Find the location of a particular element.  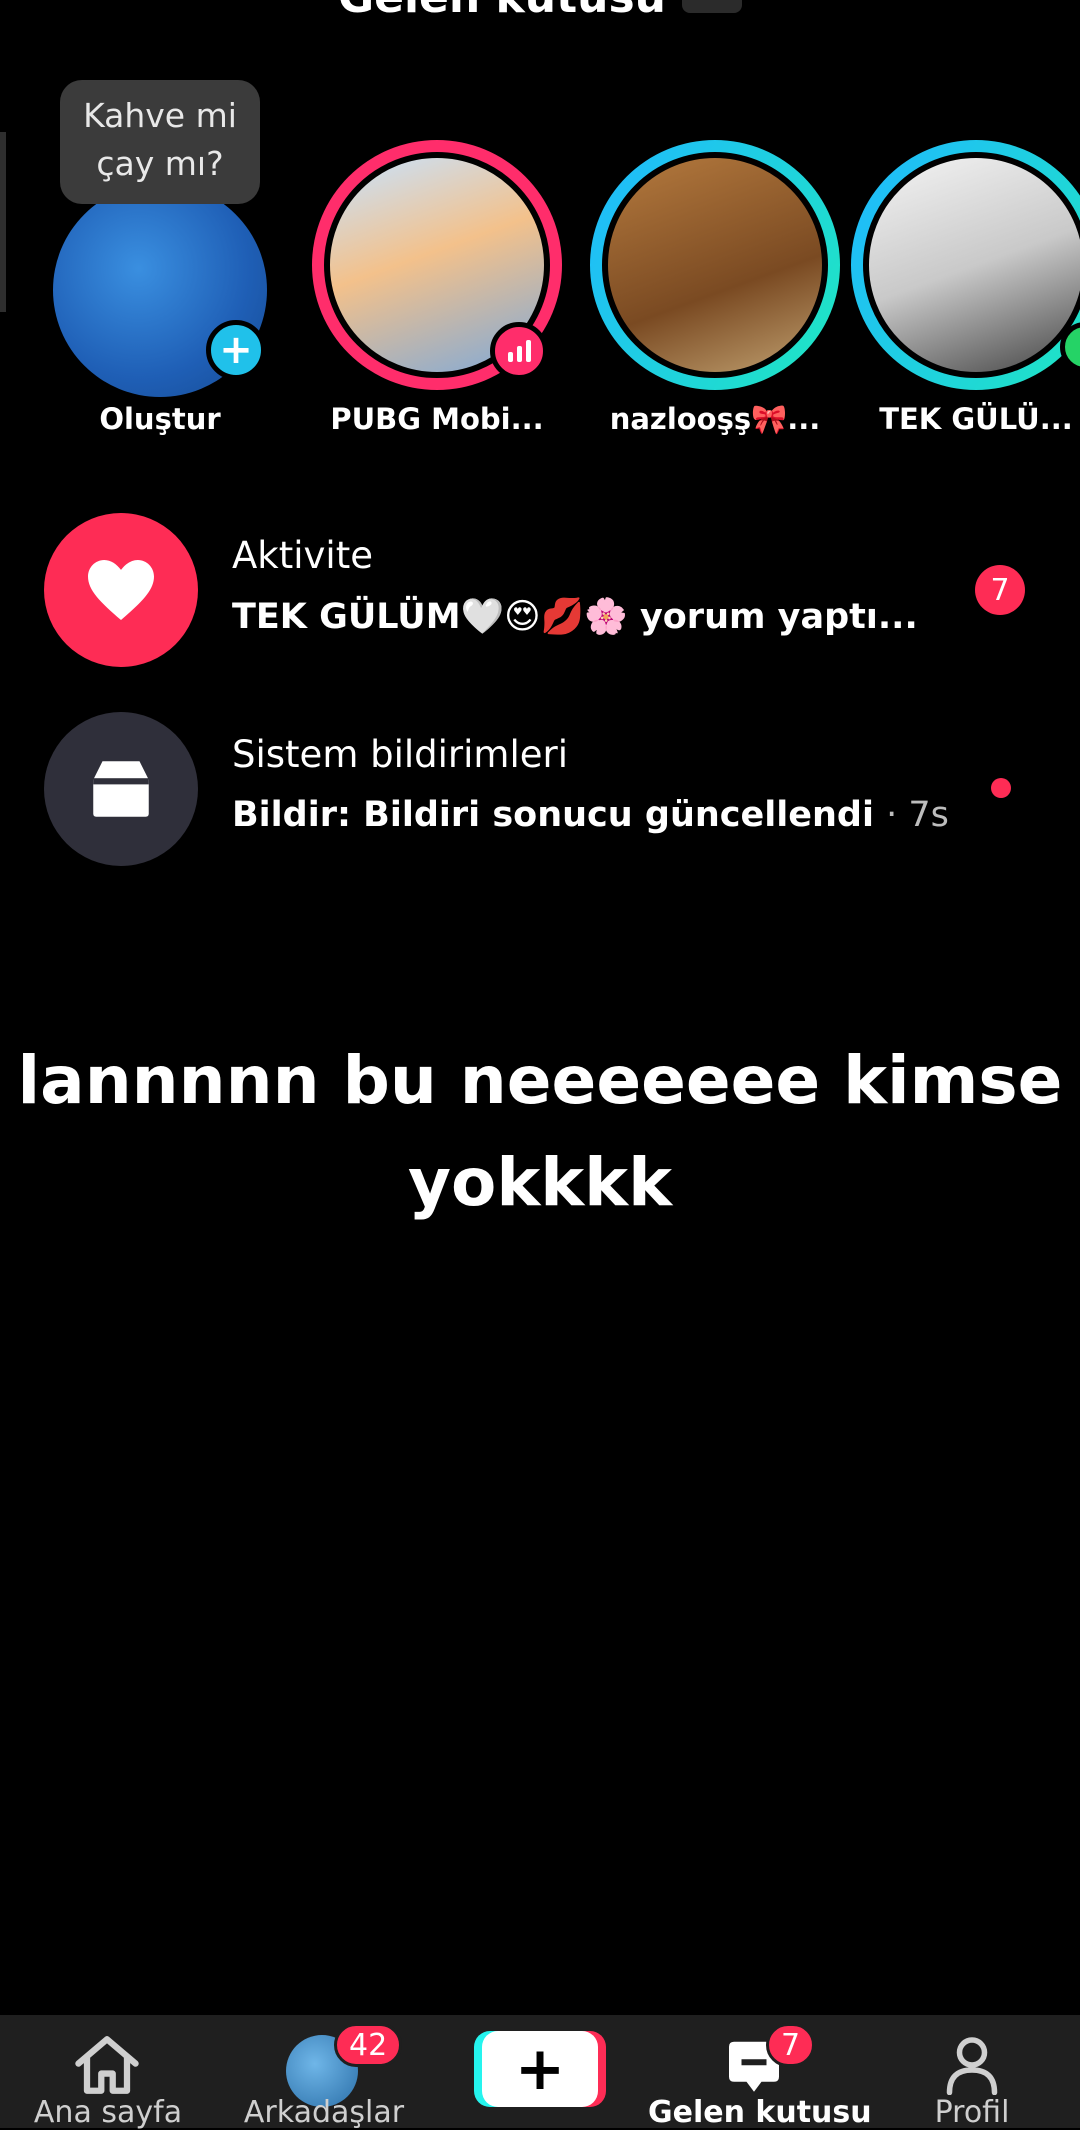

nav-label: Arkadaşlar is located at coordinates (324, 2112).